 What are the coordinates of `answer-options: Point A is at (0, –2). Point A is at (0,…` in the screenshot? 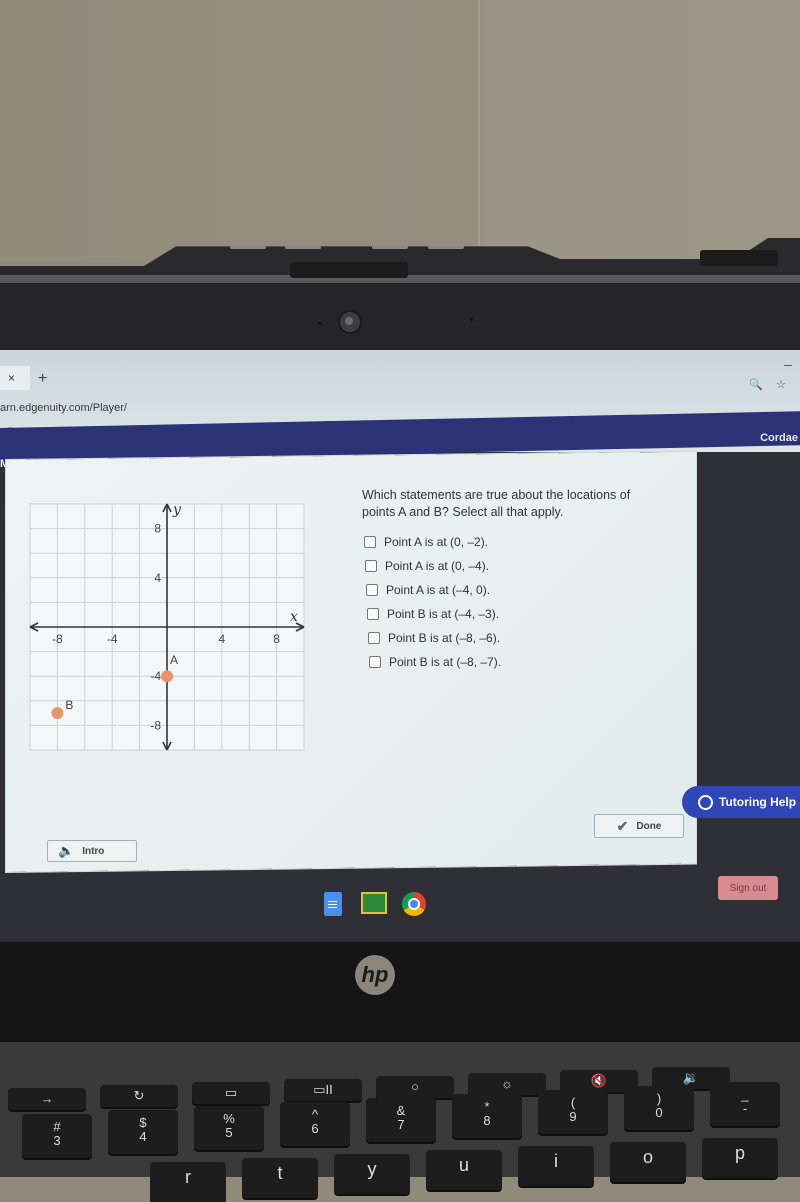 It's located at (432, 602).